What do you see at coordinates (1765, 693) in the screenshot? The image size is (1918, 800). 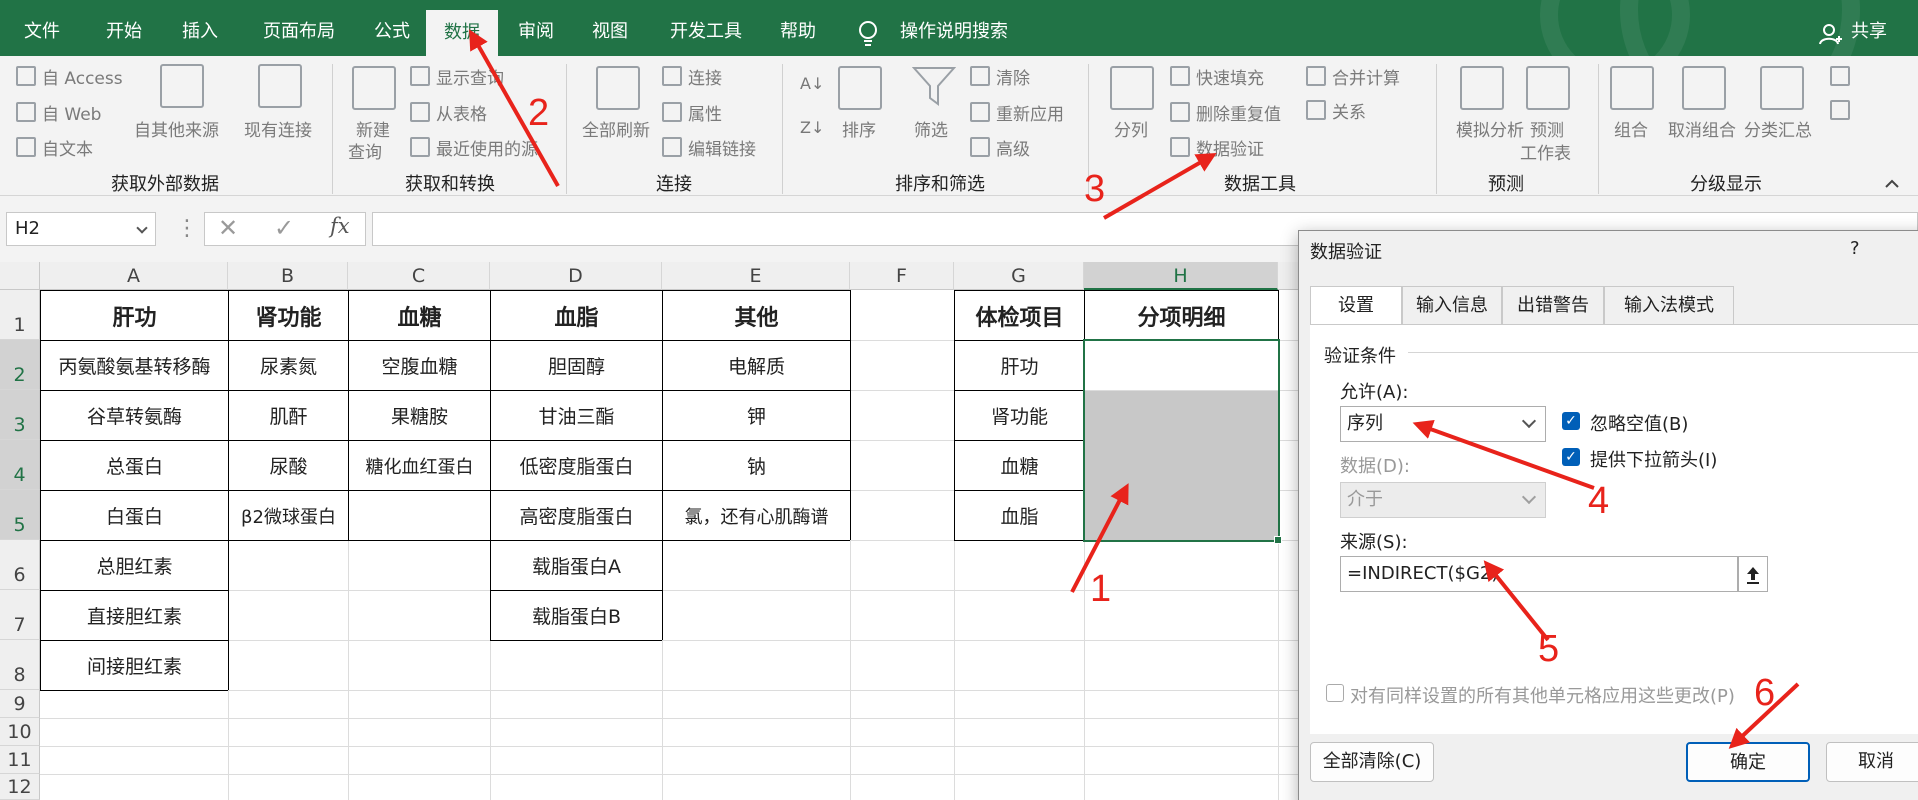 I see `annotation-6: 6` at bounding box center [1765, 693].